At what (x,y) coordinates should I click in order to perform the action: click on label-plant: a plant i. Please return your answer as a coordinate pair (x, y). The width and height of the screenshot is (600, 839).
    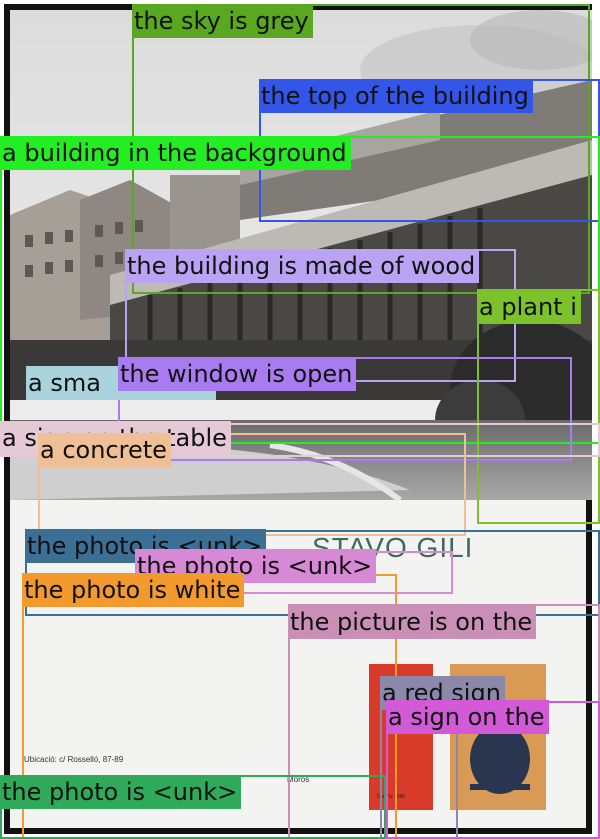
    Looking at the image, I should click on (529, 307).